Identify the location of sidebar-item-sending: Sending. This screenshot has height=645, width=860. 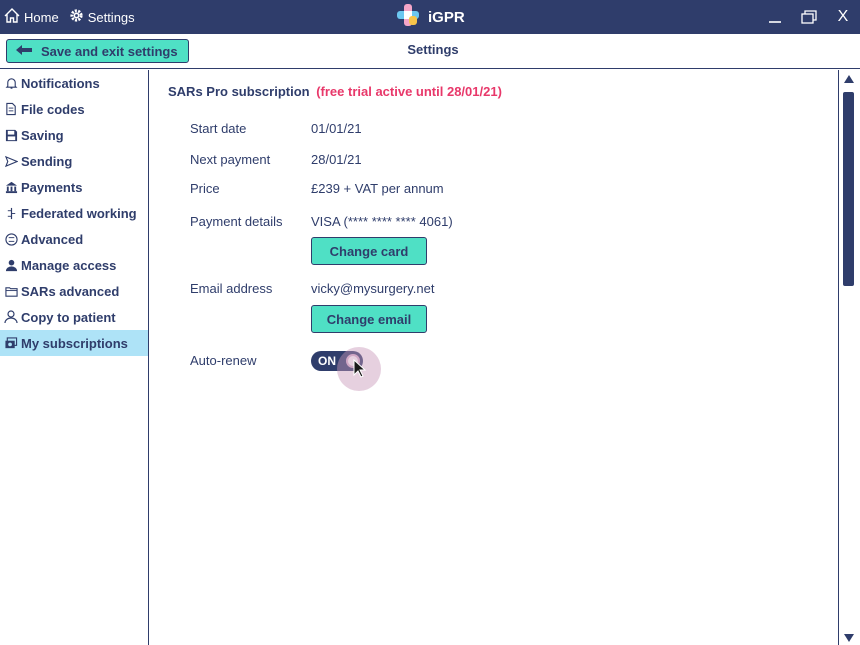
(74, 161).